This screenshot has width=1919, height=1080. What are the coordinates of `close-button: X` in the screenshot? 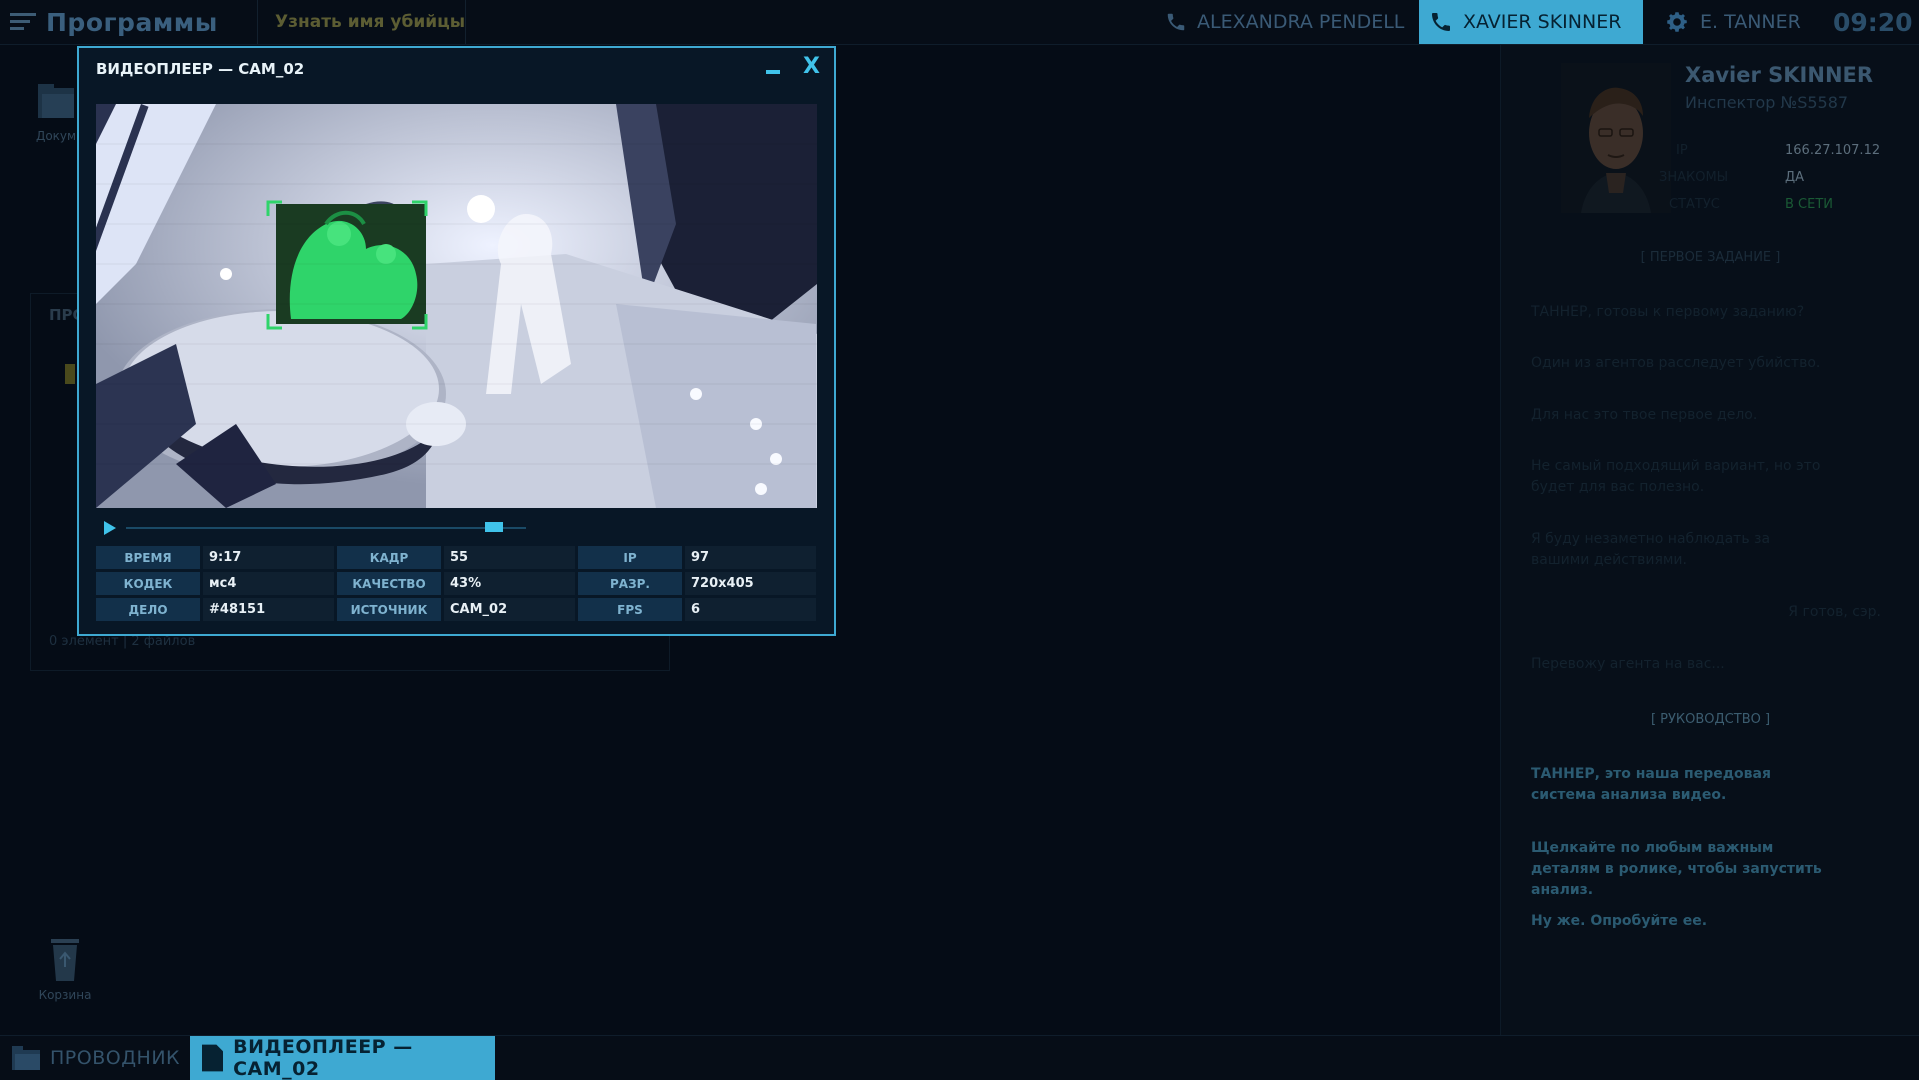 It's located at (811, 66).